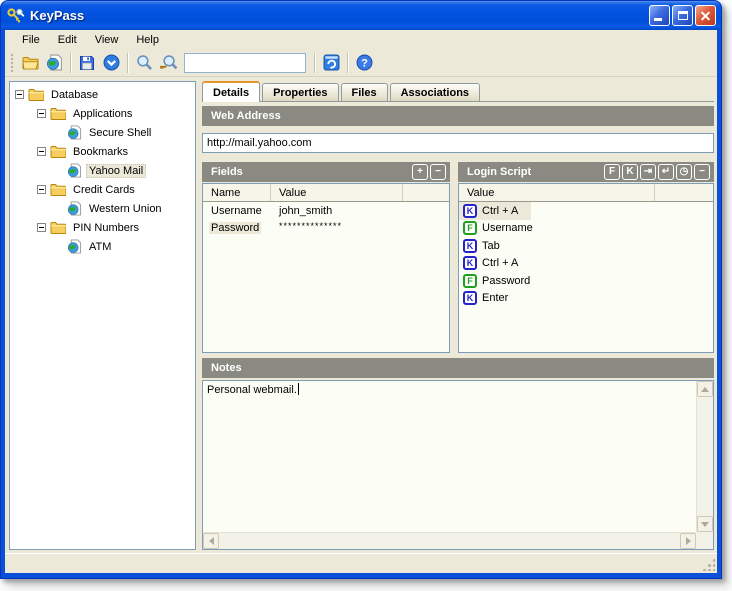 This screenshot has height=591, width=732. Describe the element at coordinates (326, 172) in the screenshot. I see `fields-header: Fields + −` at that location.